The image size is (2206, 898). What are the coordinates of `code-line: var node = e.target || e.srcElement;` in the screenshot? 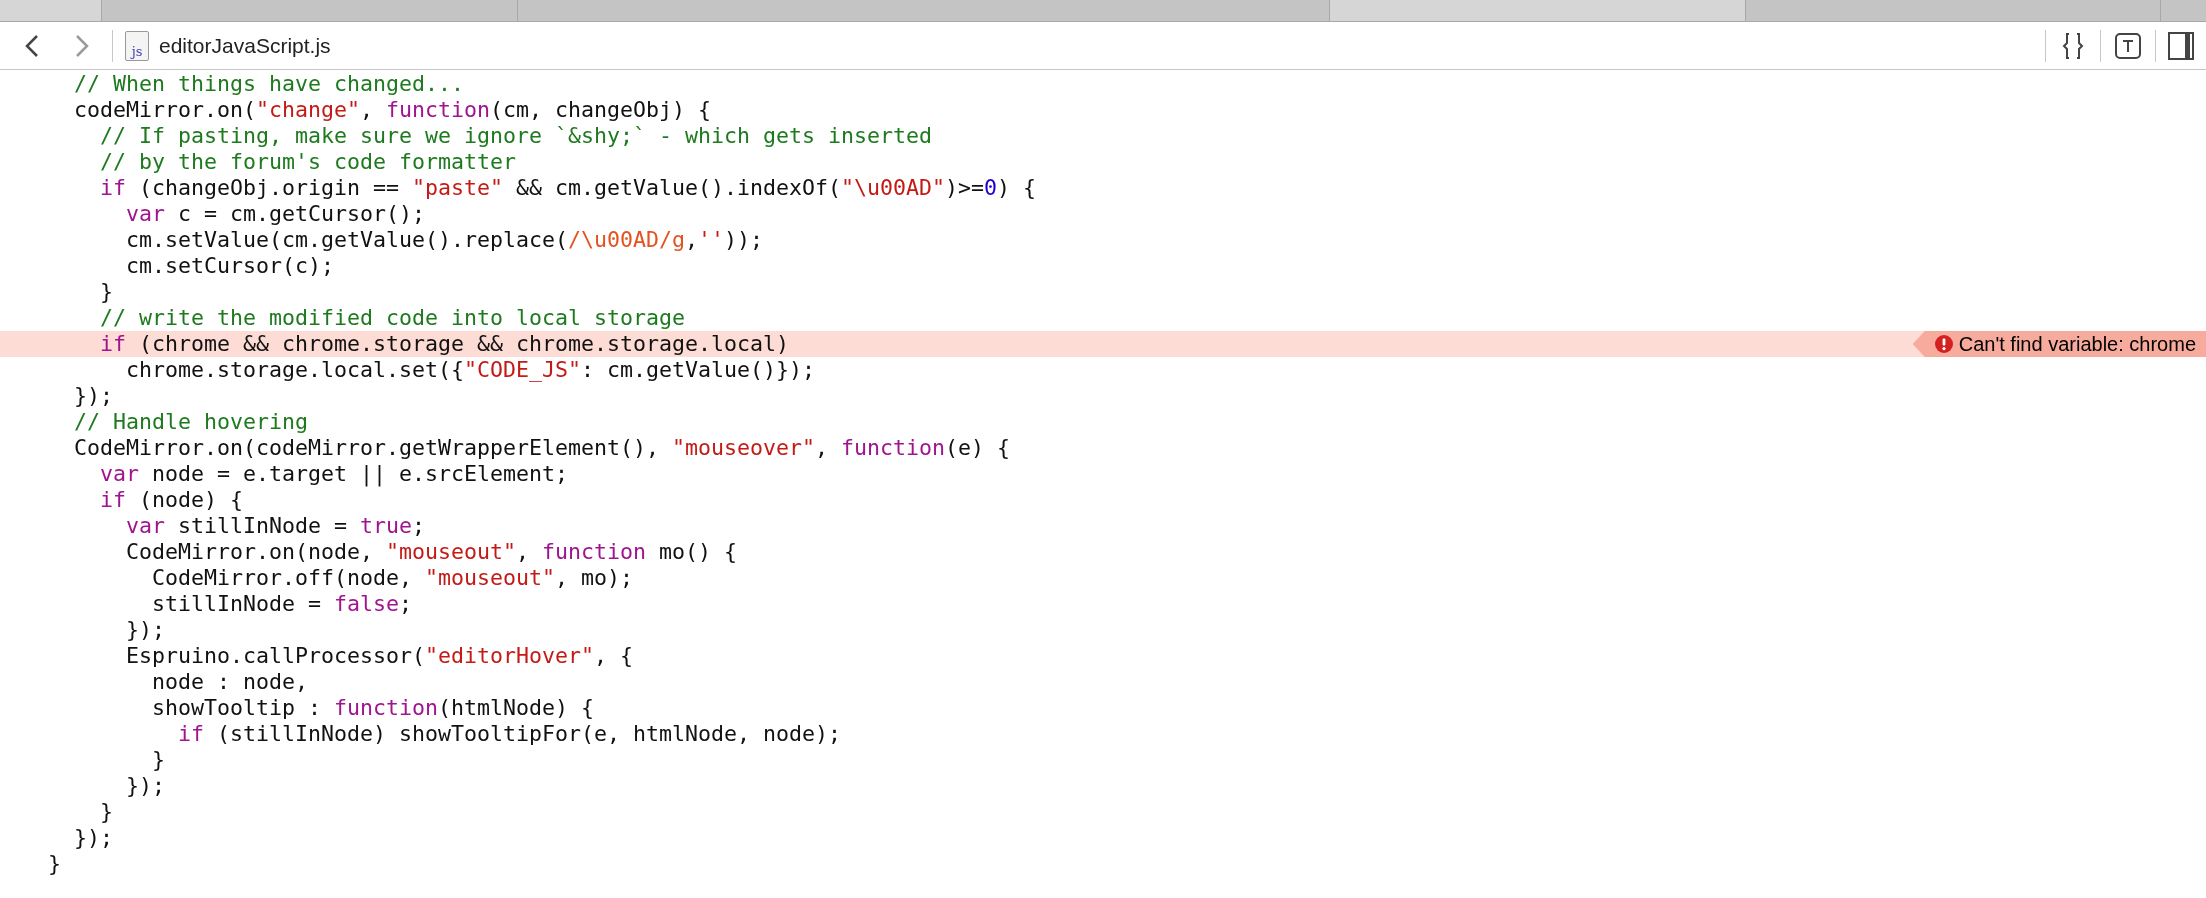 It's located at (334, 474).